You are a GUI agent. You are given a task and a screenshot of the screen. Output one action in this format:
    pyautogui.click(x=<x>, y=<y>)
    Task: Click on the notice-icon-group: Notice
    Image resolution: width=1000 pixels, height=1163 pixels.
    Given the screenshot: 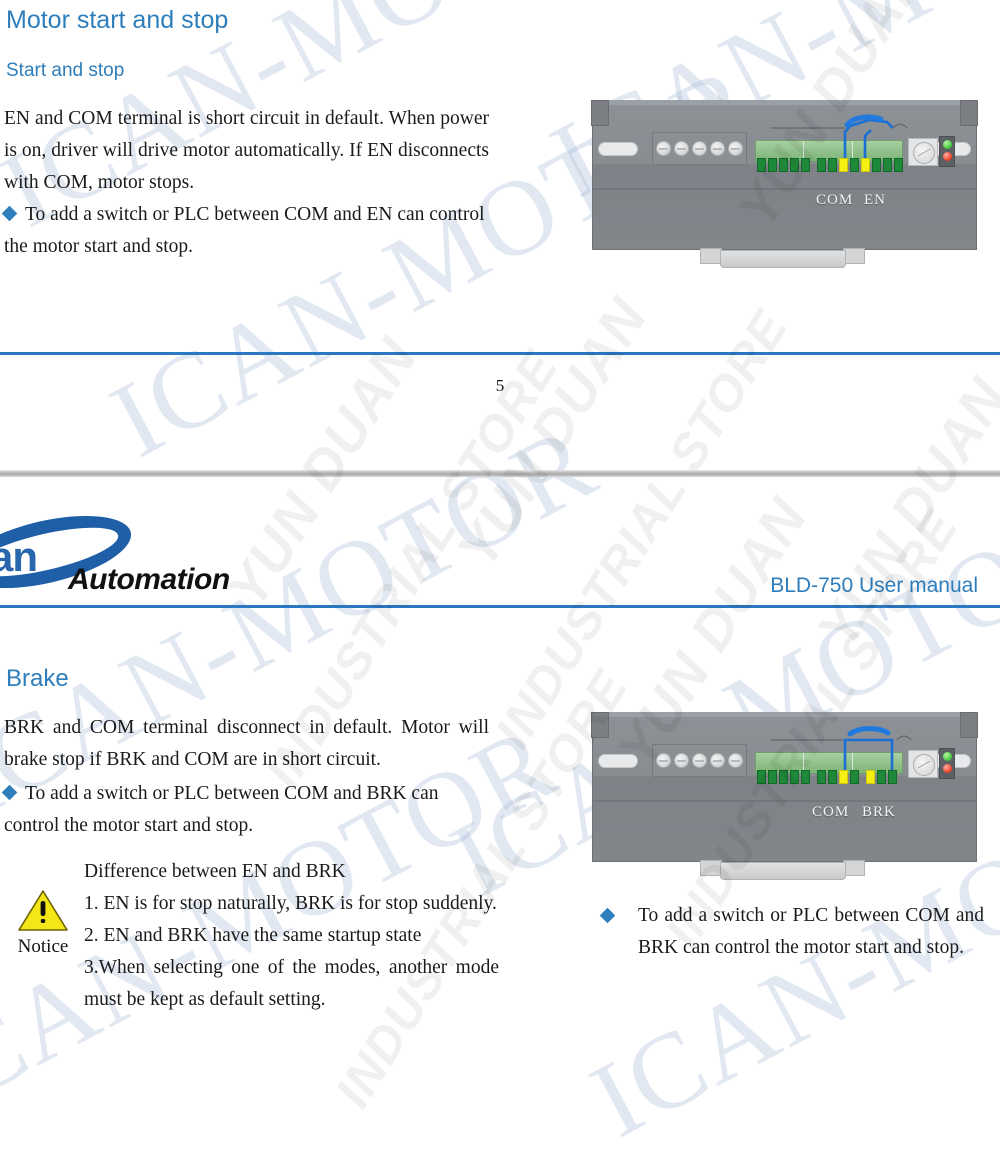 What is the action you would take?
    pyautogui.click(x=43, y=923)
    